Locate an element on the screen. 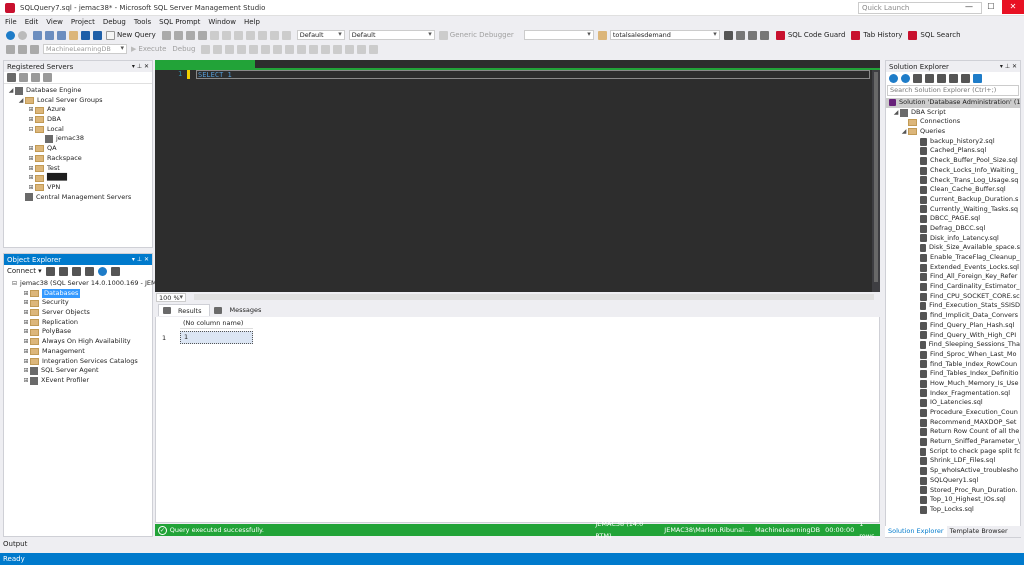 This screenshot has width=1024, height=565. intellisense-icon is located at coordinates (254, 49).